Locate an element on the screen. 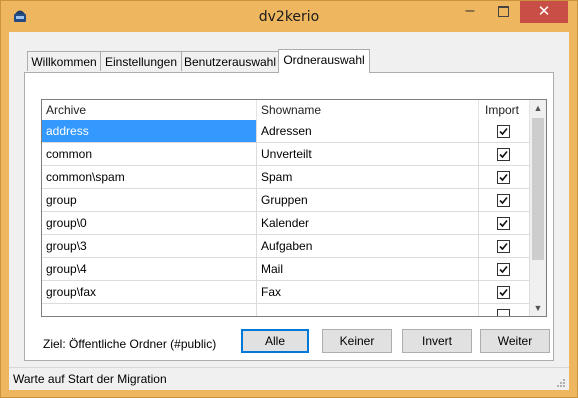 This screenshot has width=578, height=398. close-icon: ✕ is located at coordinates (544, 11).